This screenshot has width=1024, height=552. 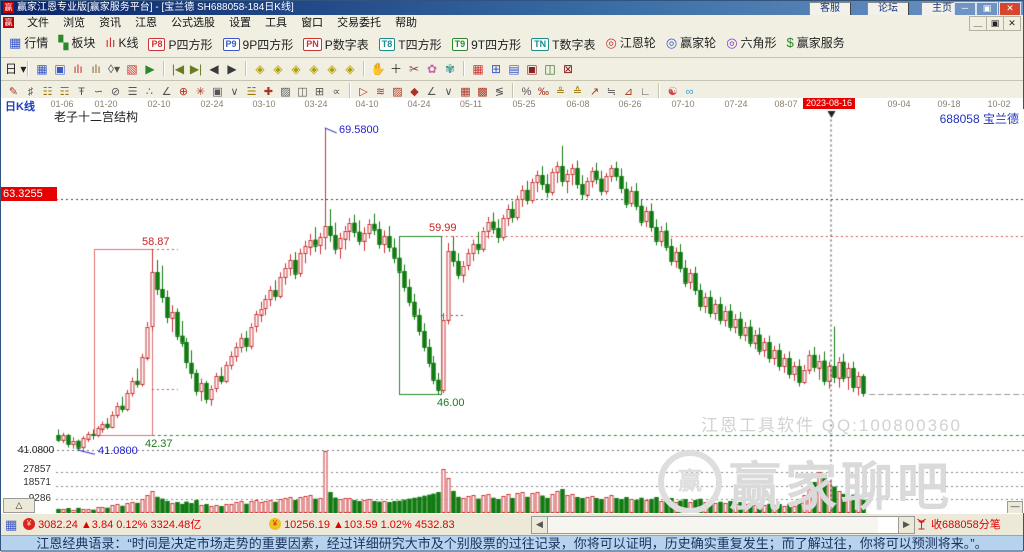 What do you see at coordinates (526, 91) in the screenshot?
I see `draw-ratio-icon: %` at bounding box center [526, 91].